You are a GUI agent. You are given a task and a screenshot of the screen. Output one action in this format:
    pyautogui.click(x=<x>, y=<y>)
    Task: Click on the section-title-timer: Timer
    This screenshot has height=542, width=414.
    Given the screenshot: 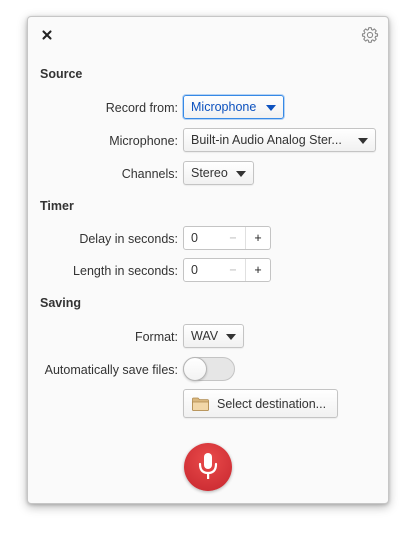 What is the action you would take?
    pyautogui.click(x=57, y=206)
    